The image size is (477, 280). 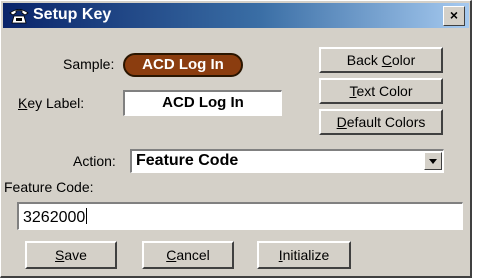 I want to click on chevron-down-icon, so click(x=433, y=161).